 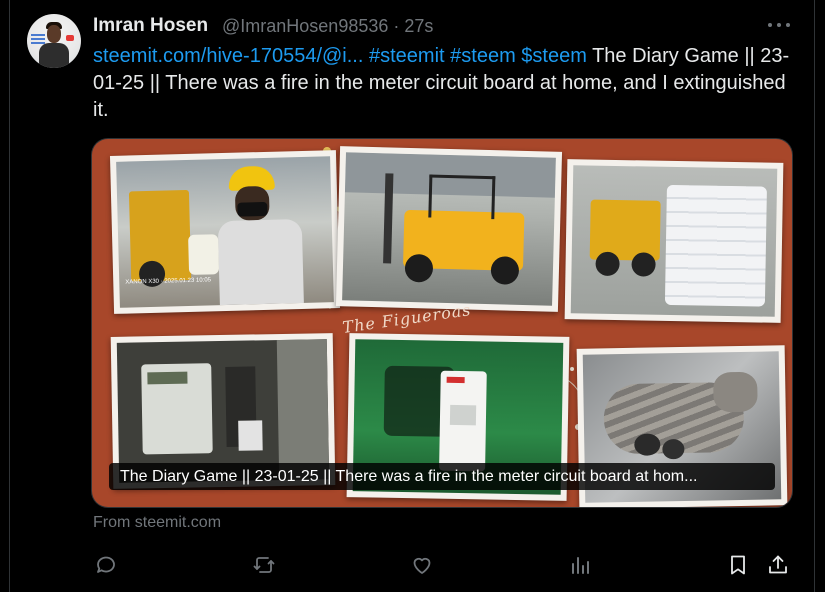 I want to click on avatar-face, so click(x=54, y=34).